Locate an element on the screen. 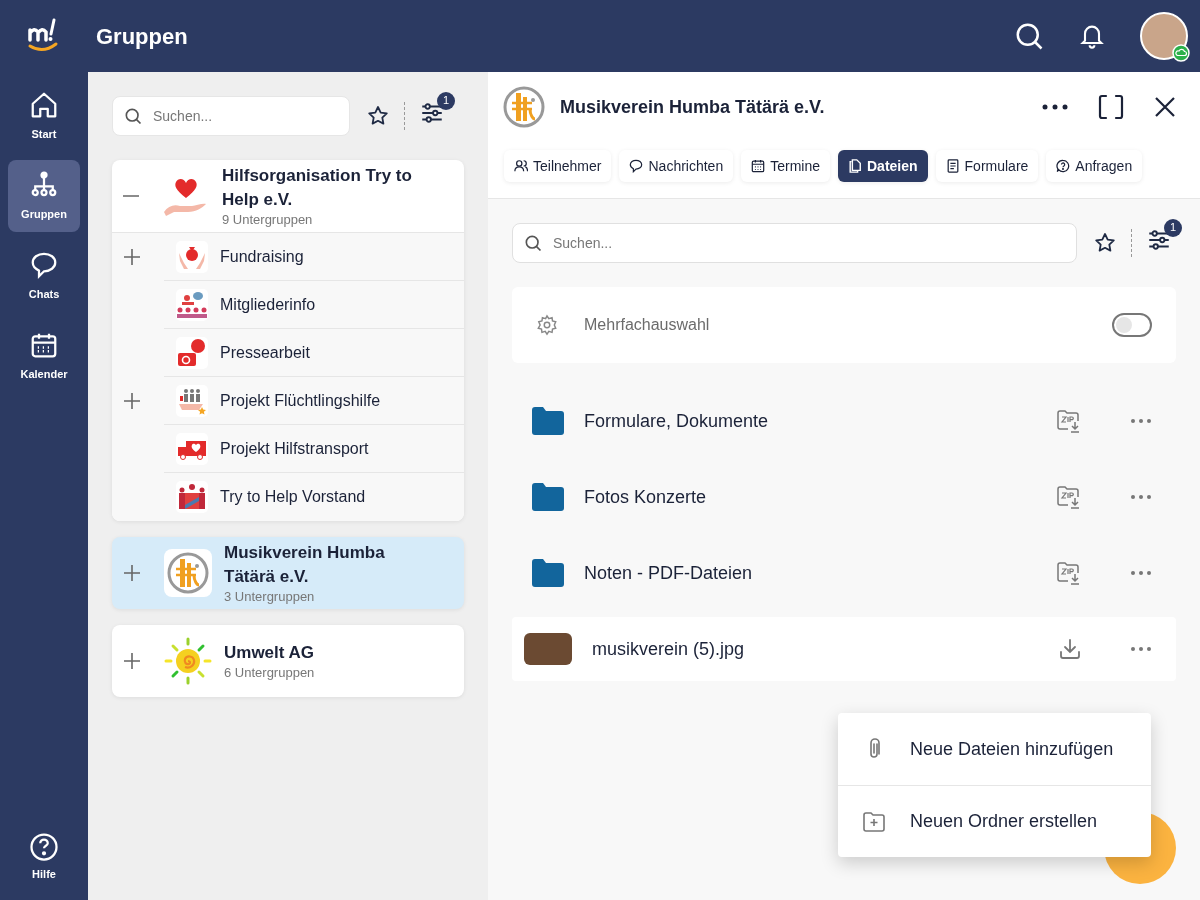 The height and width of the screenshot is (900, 1200). folder-plus-icon is located at coordinates (874, 821).